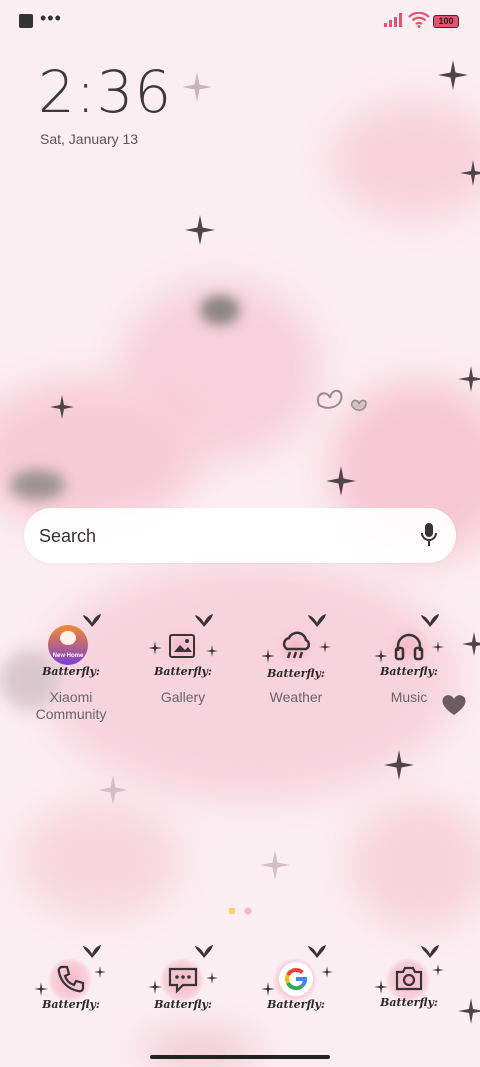 Image resolution: width=480 pixels, height=1067 pixels. I want to click on home-gesture-bar, so click(240, 1057).